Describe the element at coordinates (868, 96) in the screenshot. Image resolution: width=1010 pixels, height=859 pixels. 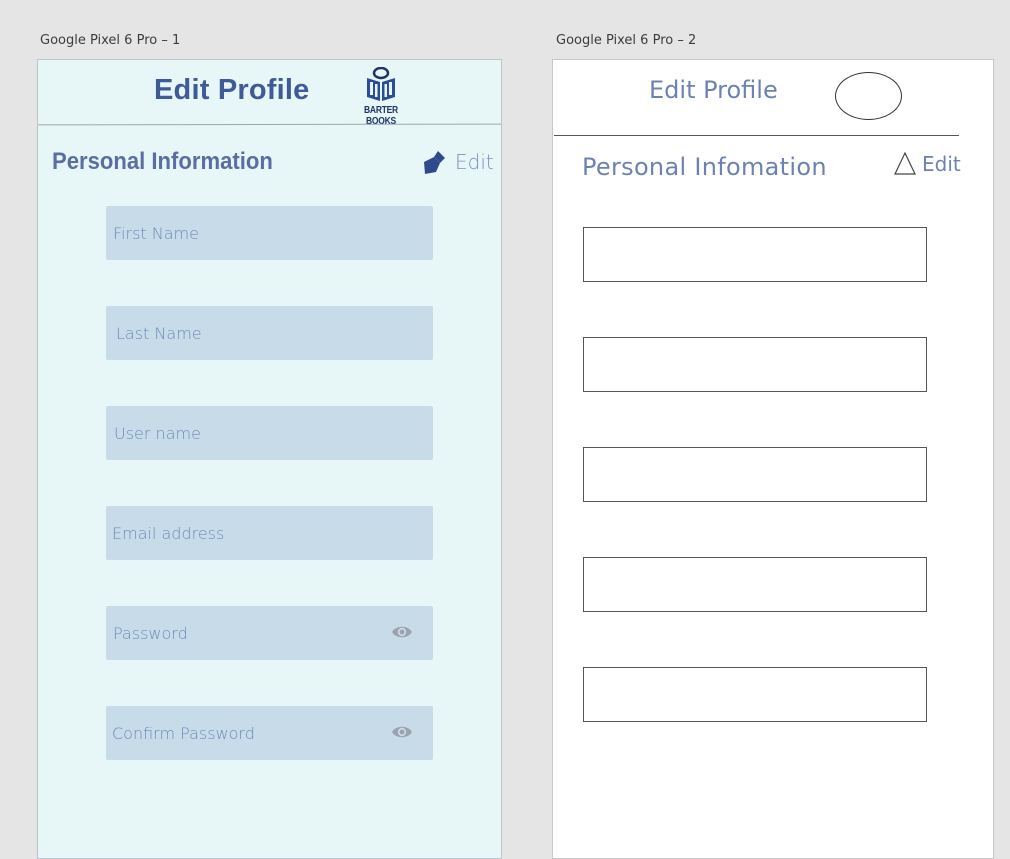
I see `avatar-placeholder` at that location.